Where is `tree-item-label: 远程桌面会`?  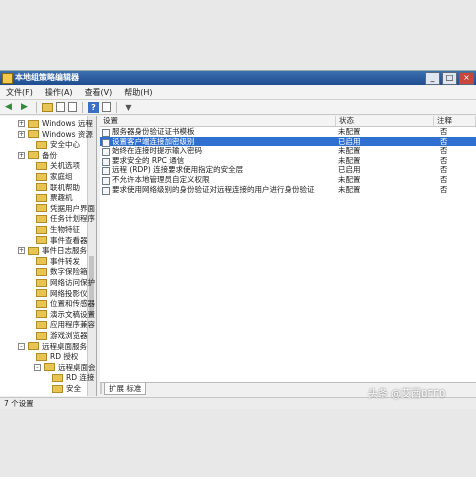
tree-item-label: 远程桌面会 is located at coordinates (77, 367).